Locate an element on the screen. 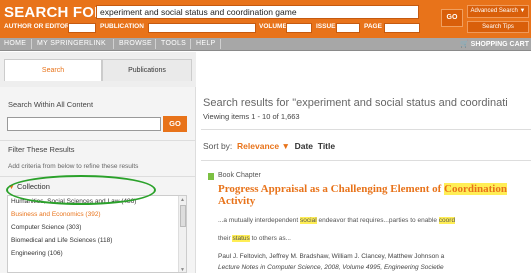 The image size is (531, 273). tab-publications: Publications is located at coordinates (147, 70).